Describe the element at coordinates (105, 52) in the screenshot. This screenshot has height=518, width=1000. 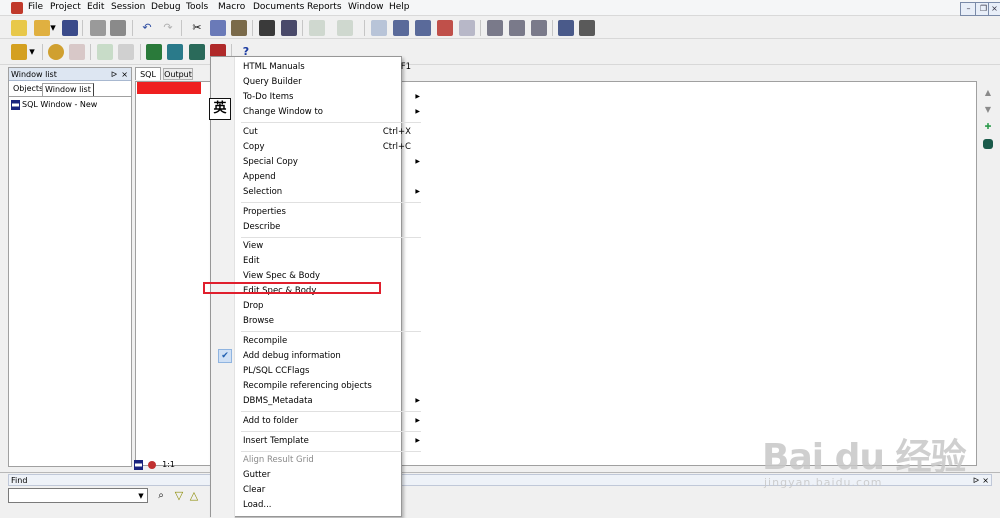
I see `commit-icon` at that location.